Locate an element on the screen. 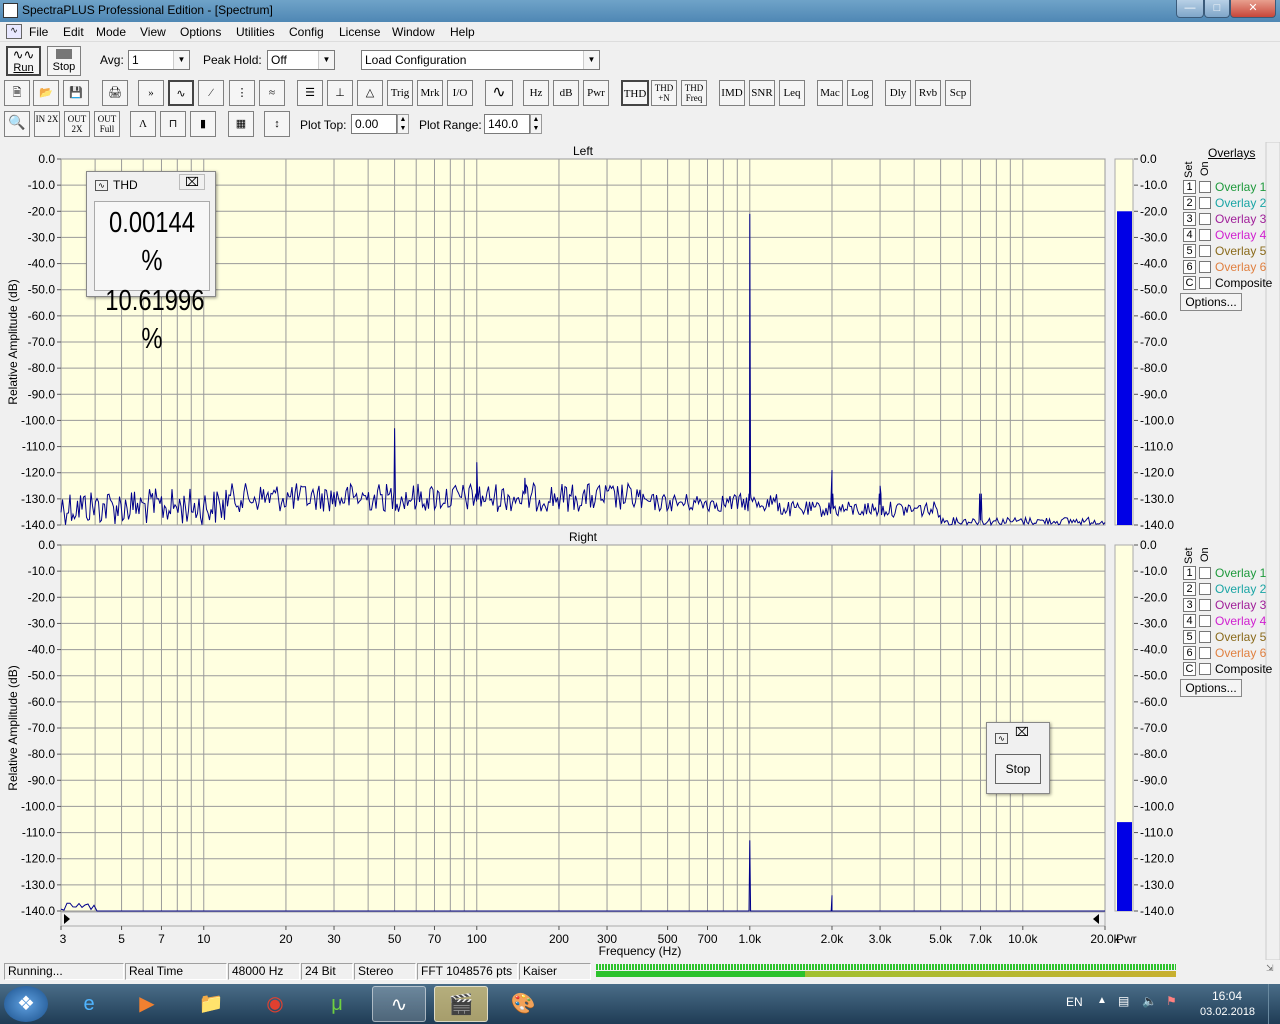 This screenshot has height=1024, width=1280. plot-top-input: 0.00 ▲ ▼ is located at coordinates (380, 124).